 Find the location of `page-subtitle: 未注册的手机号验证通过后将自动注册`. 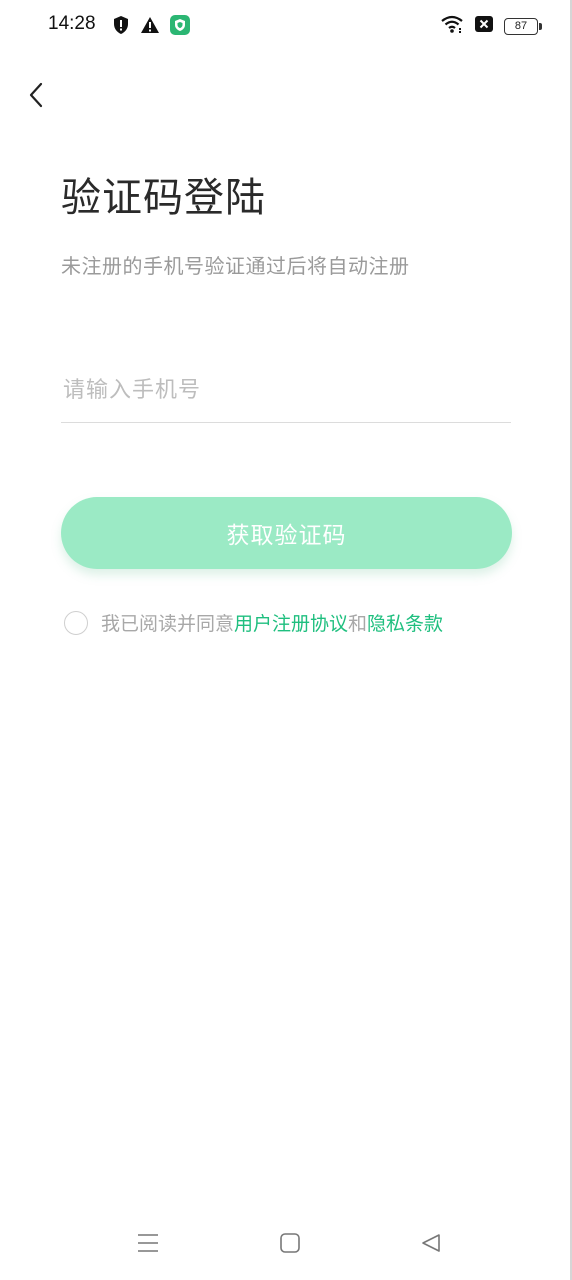

page-subtitle: 未注册的手机号验证通过后将自动注册 is located at coordinates (235, 266).